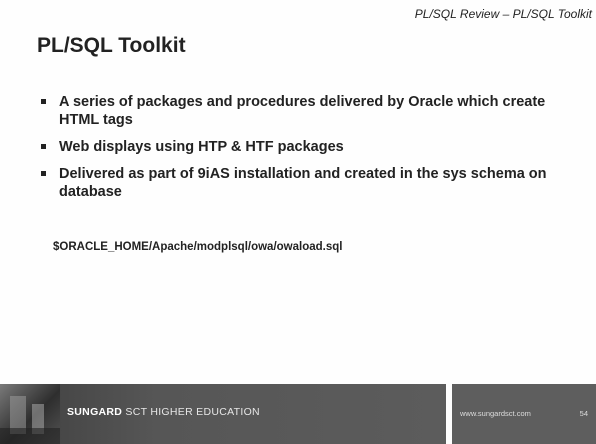  I want to click on bullet-item: Web displays using HTP & HTF packages, so click(311, 147).